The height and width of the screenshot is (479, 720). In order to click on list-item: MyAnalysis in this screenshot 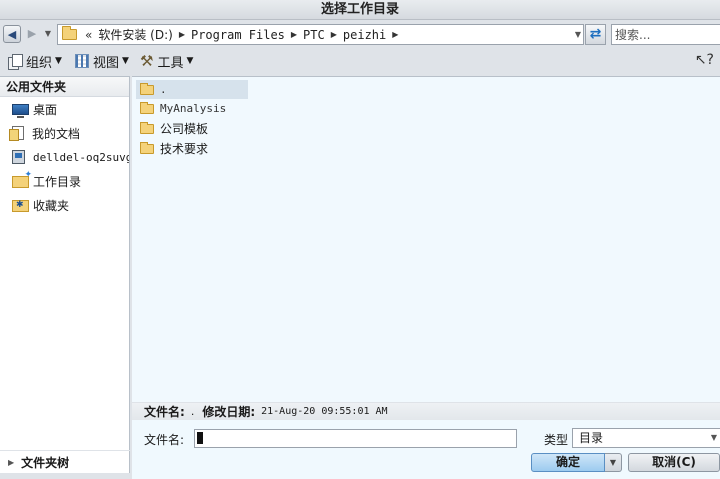, I will do `click(181, 108)`.